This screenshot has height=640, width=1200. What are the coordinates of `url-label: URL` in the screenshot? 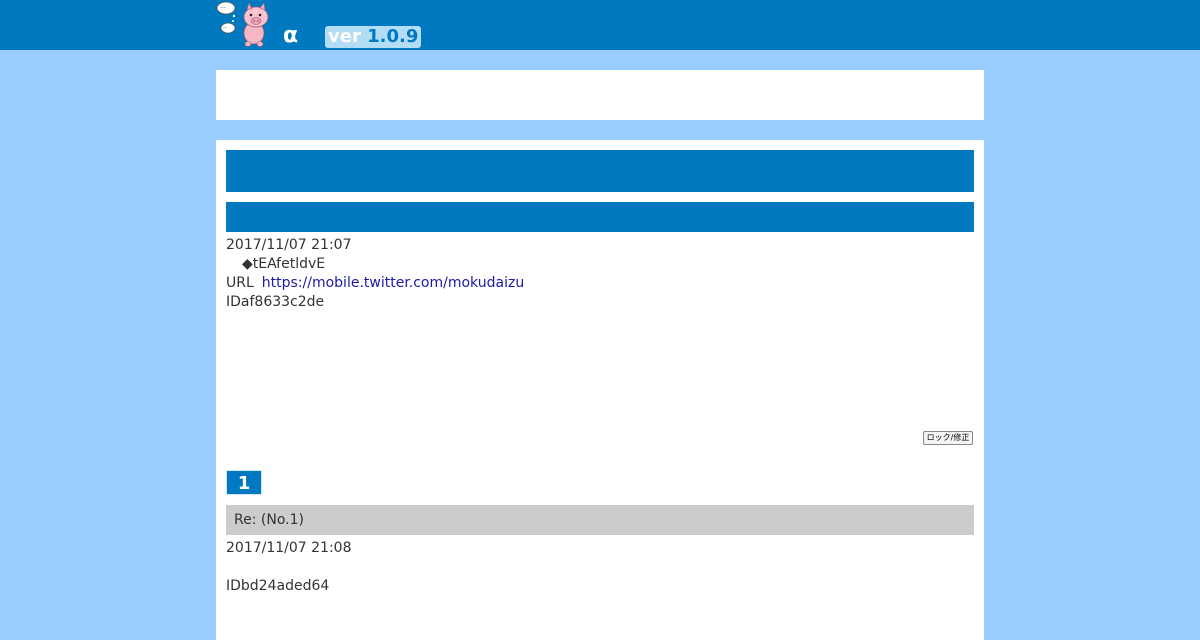 It's located at (240, 283).